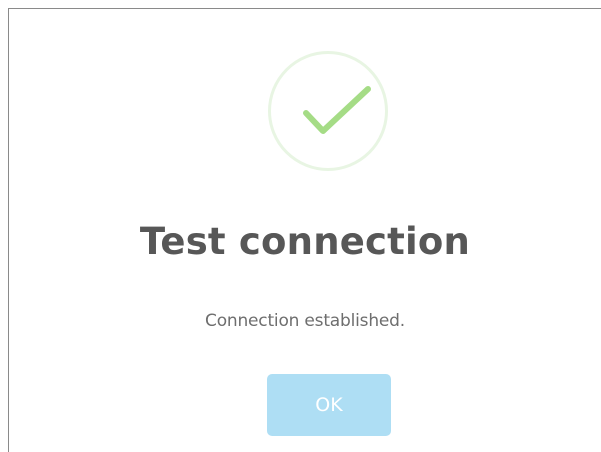 This screenshot has height=452, width=601. I want to click on dialog-top-border, so click(304, 8).